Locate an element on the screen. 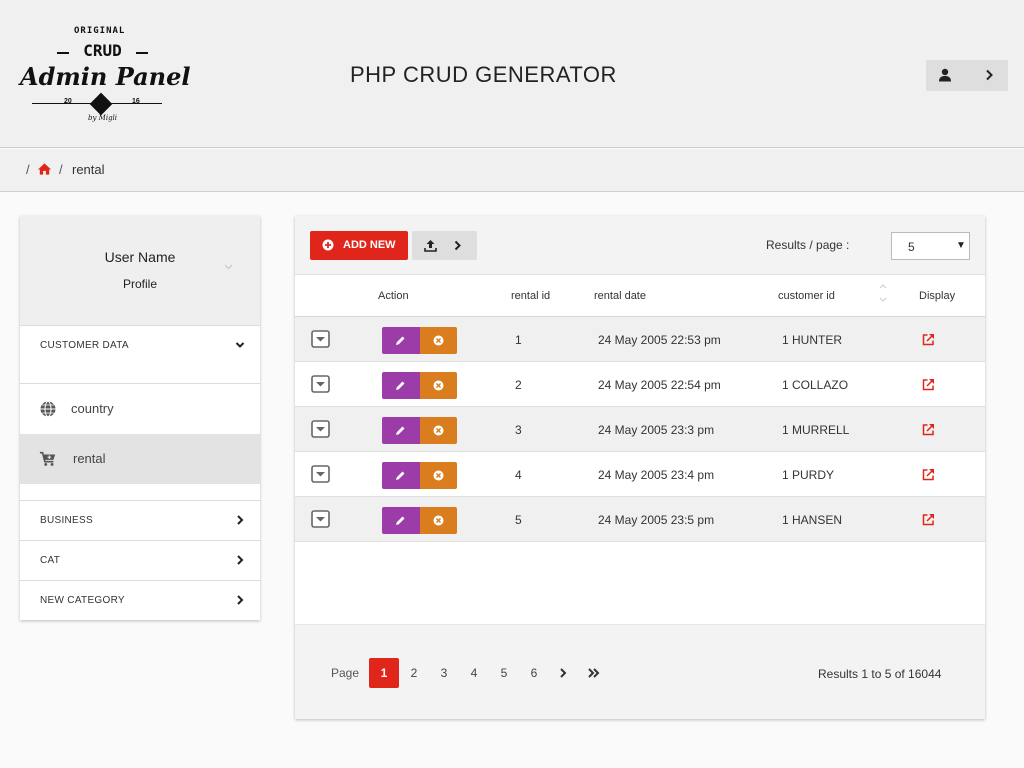 The height and width of the screenshot is (768, 1024). logo-year-left: 20 is located at coordinates (68, 101).